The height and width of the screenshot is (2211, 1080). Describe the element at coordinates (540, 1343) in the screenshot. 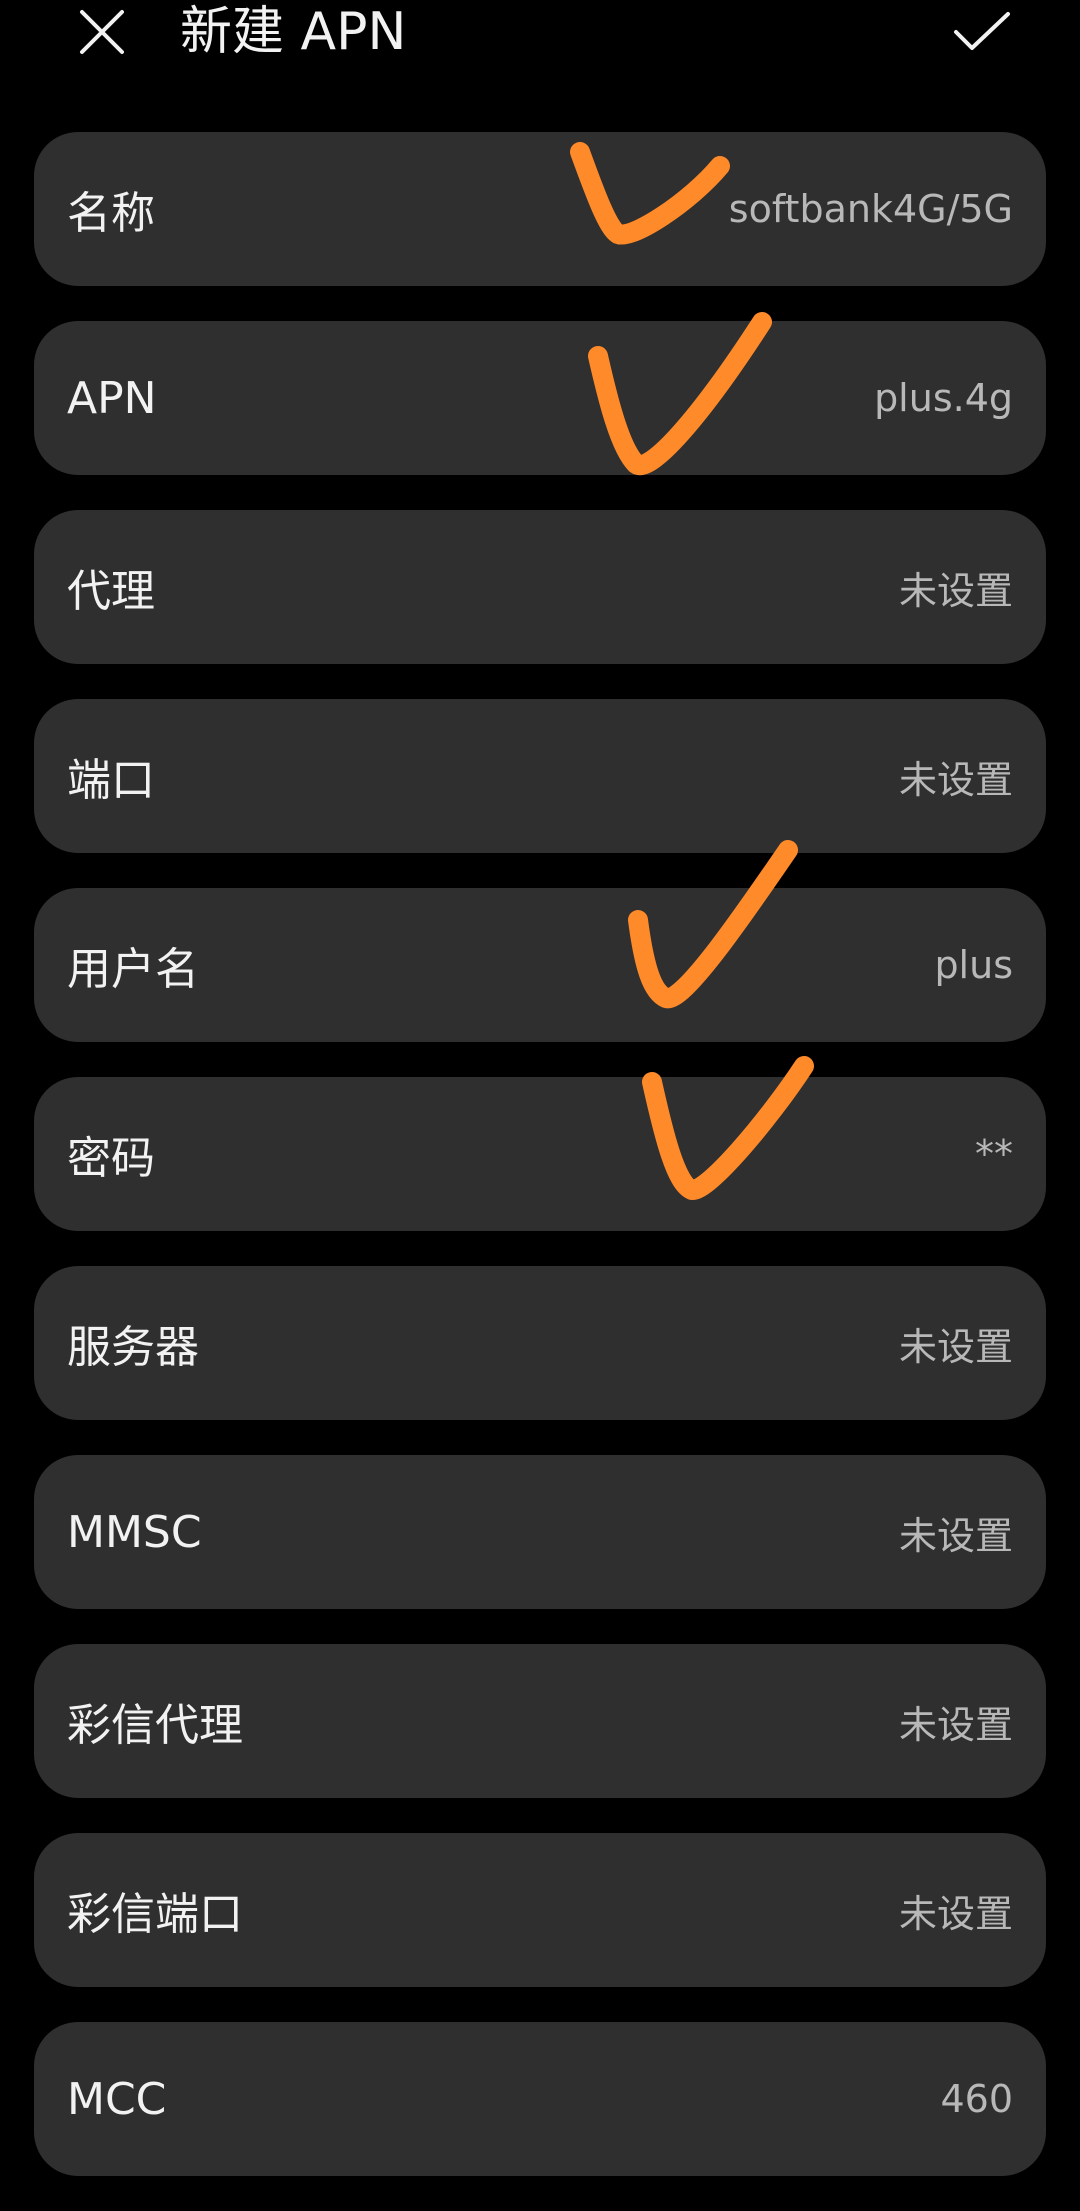

I see `field-row-server: 服务器 未设置` at that location.